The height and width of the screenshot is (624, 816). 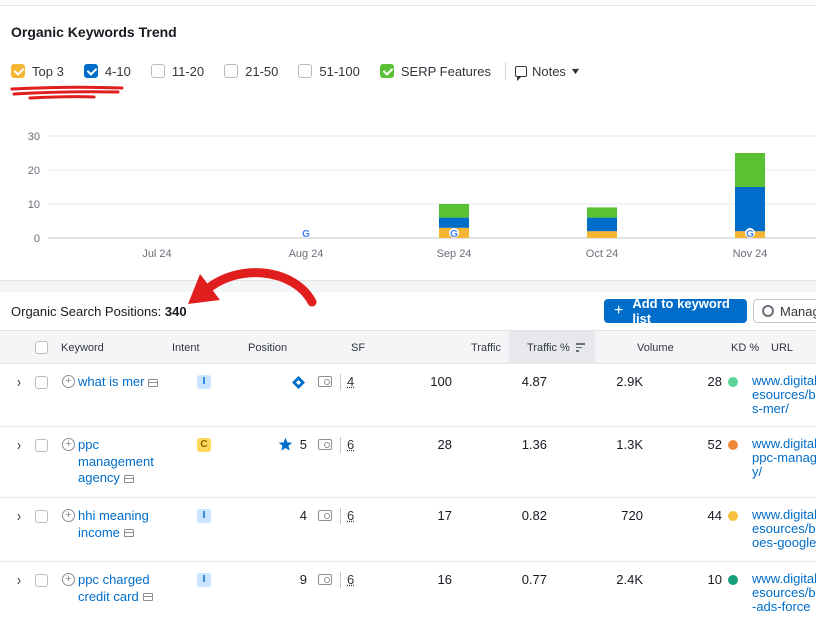 I want to click on manage-button-label: Manage, so click(x=798, y=311).